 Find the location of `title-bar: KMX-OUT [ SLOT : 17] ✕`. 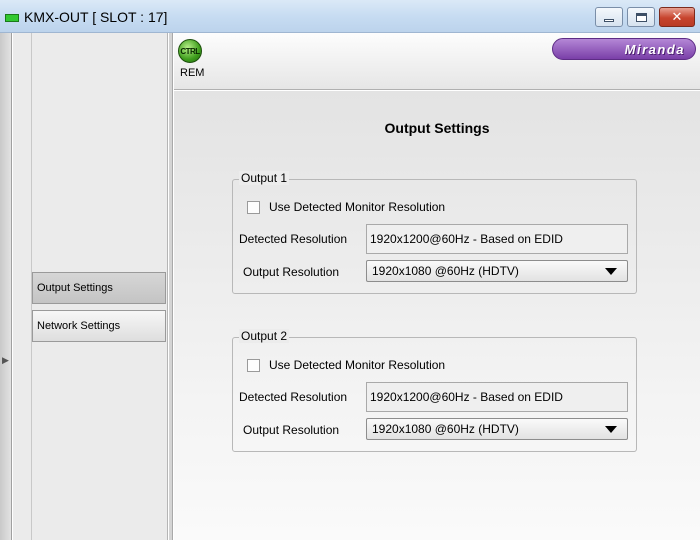

title-bar: KMX-OUT [ SLOT : 17] ✕ is located at coordinates (350, 16).